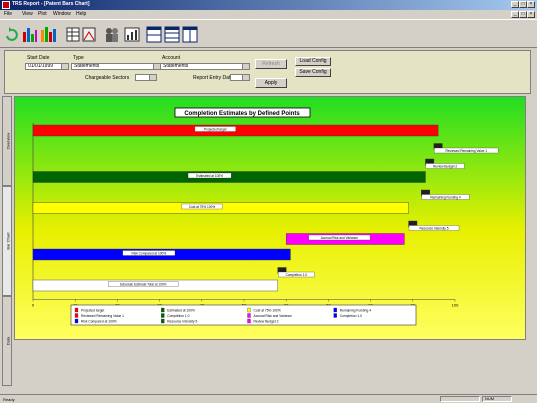 The image size is (537, 403). I want to click on tab-overview: Overview, so click(7, 141).